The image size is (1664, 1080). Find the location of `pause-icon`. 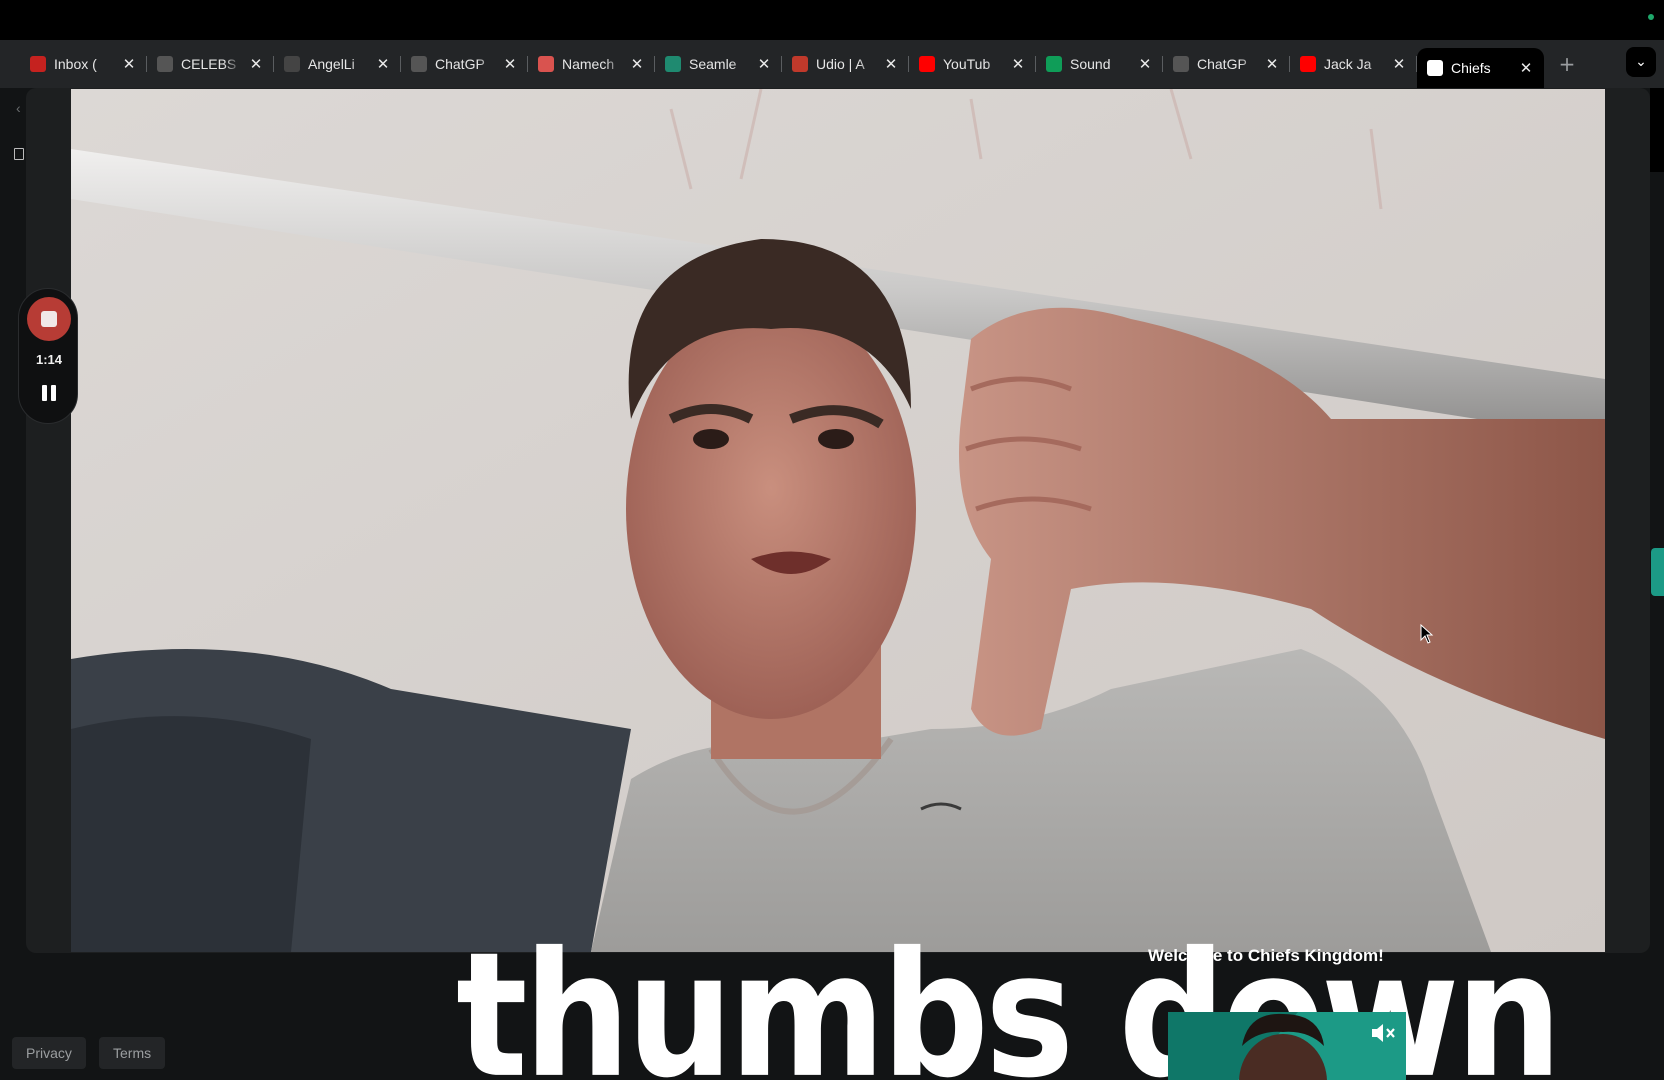

pause-icon is located at coordinates (49, 393).